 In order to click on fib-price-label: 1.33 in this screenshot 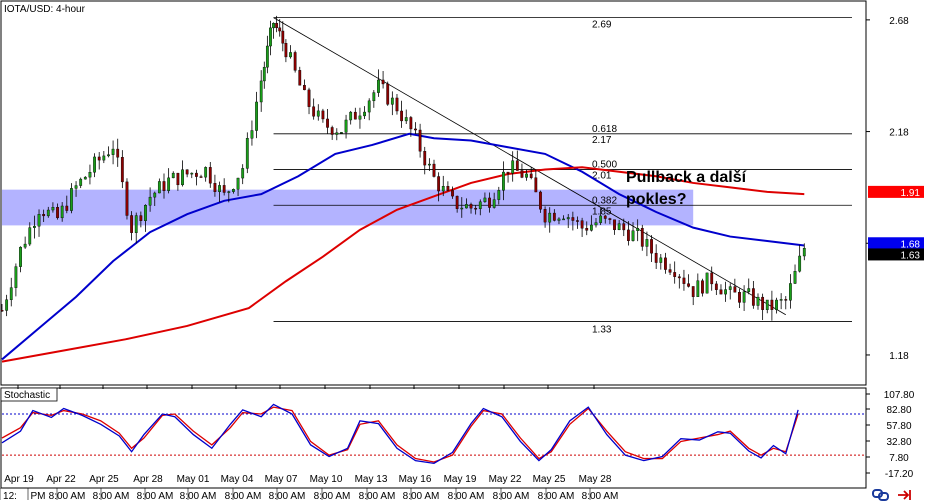, I will do `click(602, 329)`.